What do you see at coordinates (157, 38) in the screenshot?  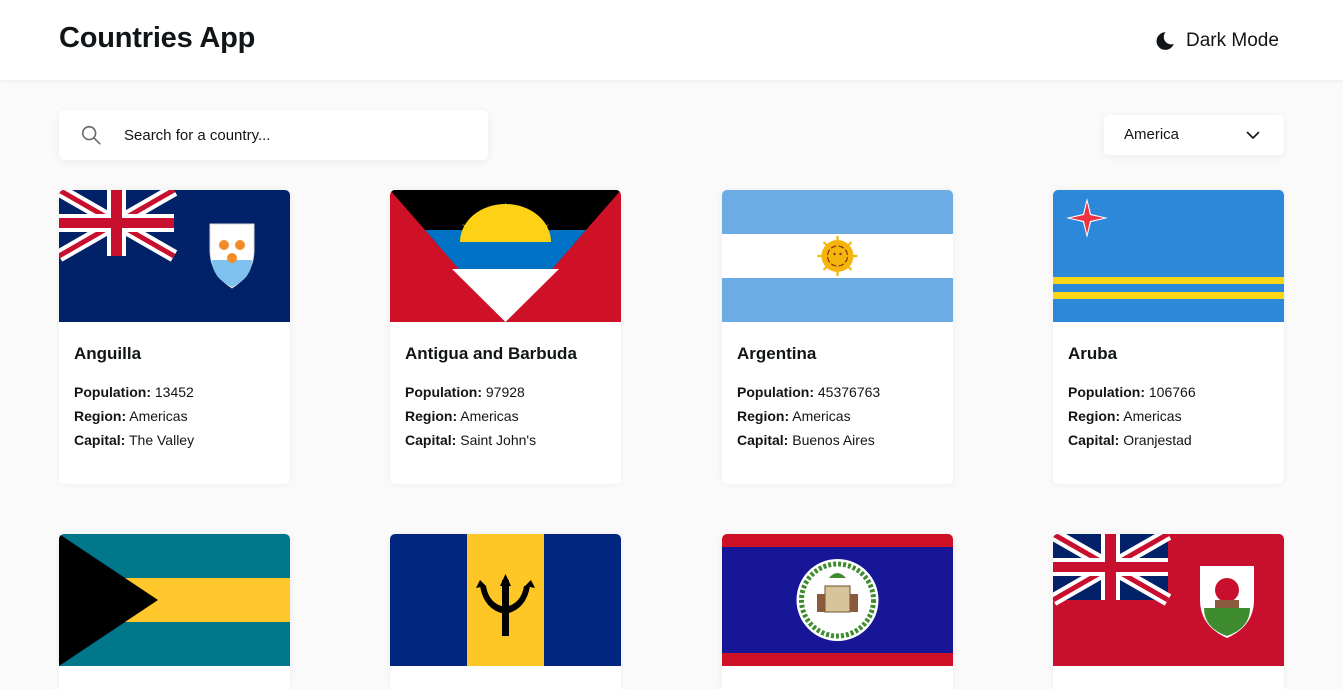 I see `app-title: Countries App` at bounding box center [157, 38].